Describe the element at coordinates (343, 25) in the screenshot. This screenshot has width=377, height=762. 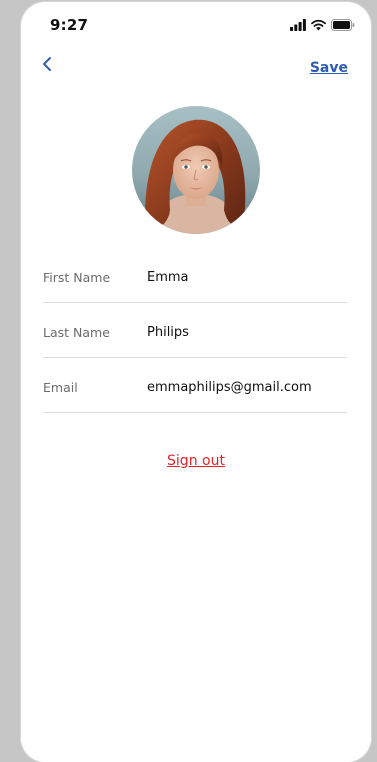
I see `battery-icon` at that location.